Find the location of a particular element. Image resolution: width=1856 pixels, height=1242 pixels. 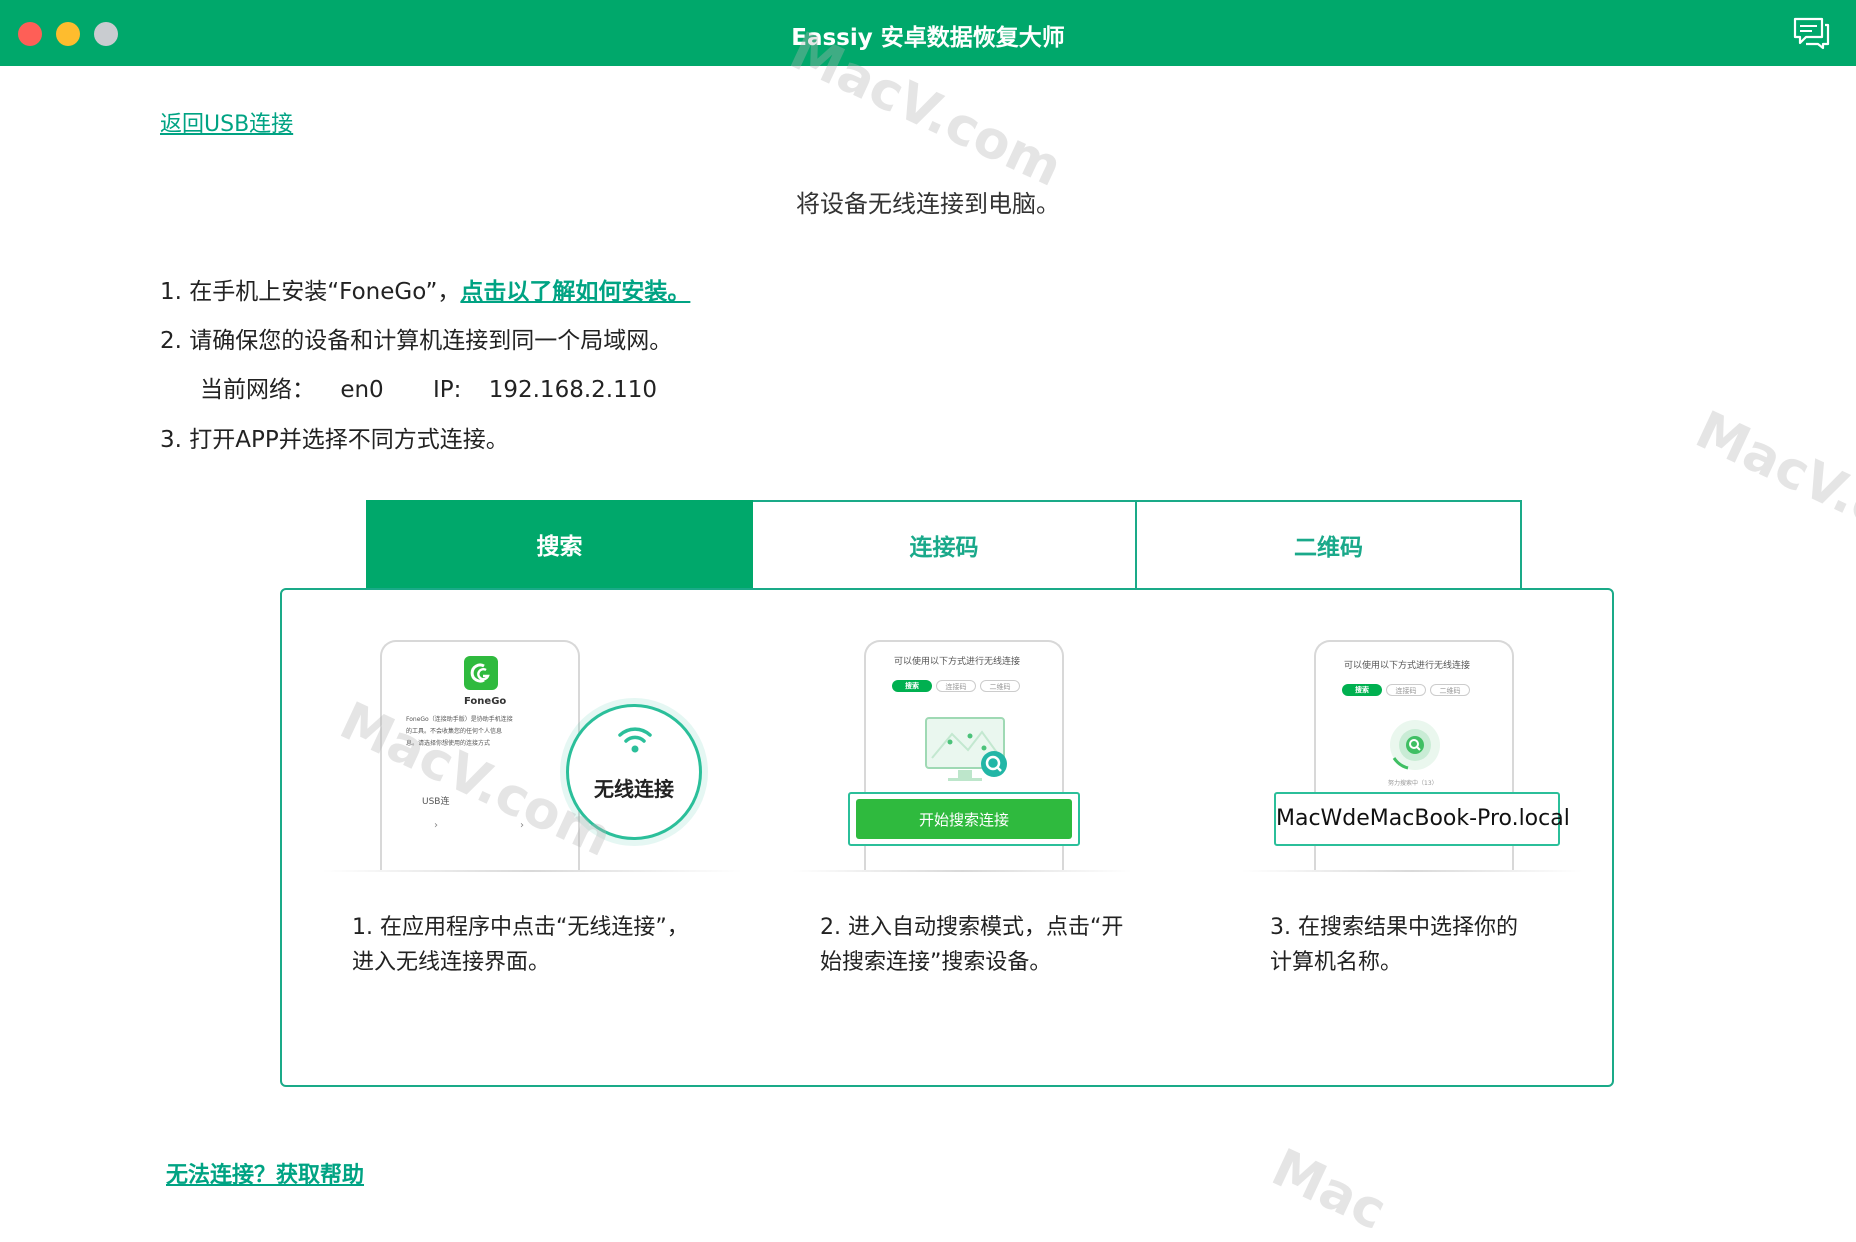

caption-step-2: 2. 进入自动搜索模式，点击“开 始搜索连接”搜索设备。 is located at coordinates (971, 945).